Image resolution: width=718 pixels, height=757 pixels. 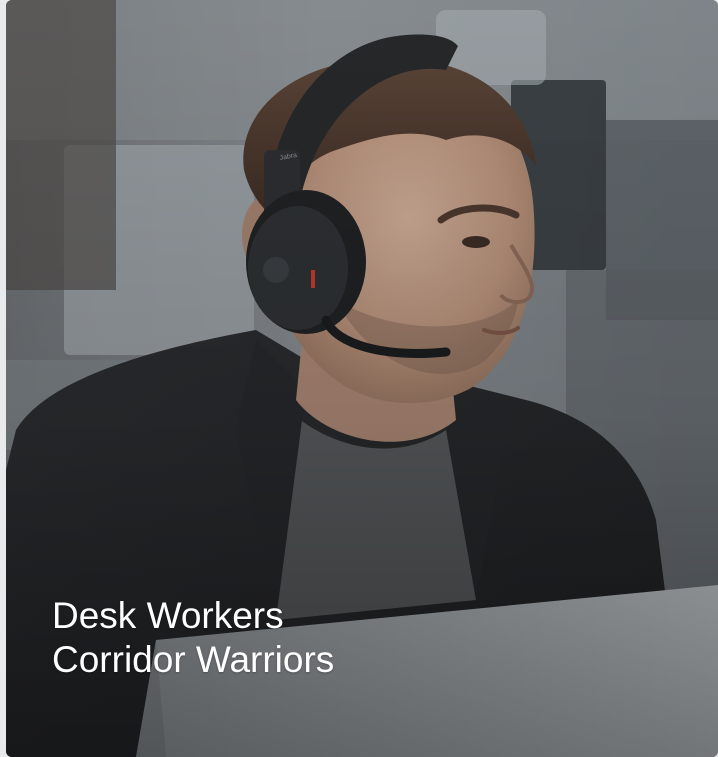 What do you see at coordinates (193, 659) in the screenshot?
I see `caption-line-corridor-warriors: Corridor Warriors` at bounding box center [193, 659].